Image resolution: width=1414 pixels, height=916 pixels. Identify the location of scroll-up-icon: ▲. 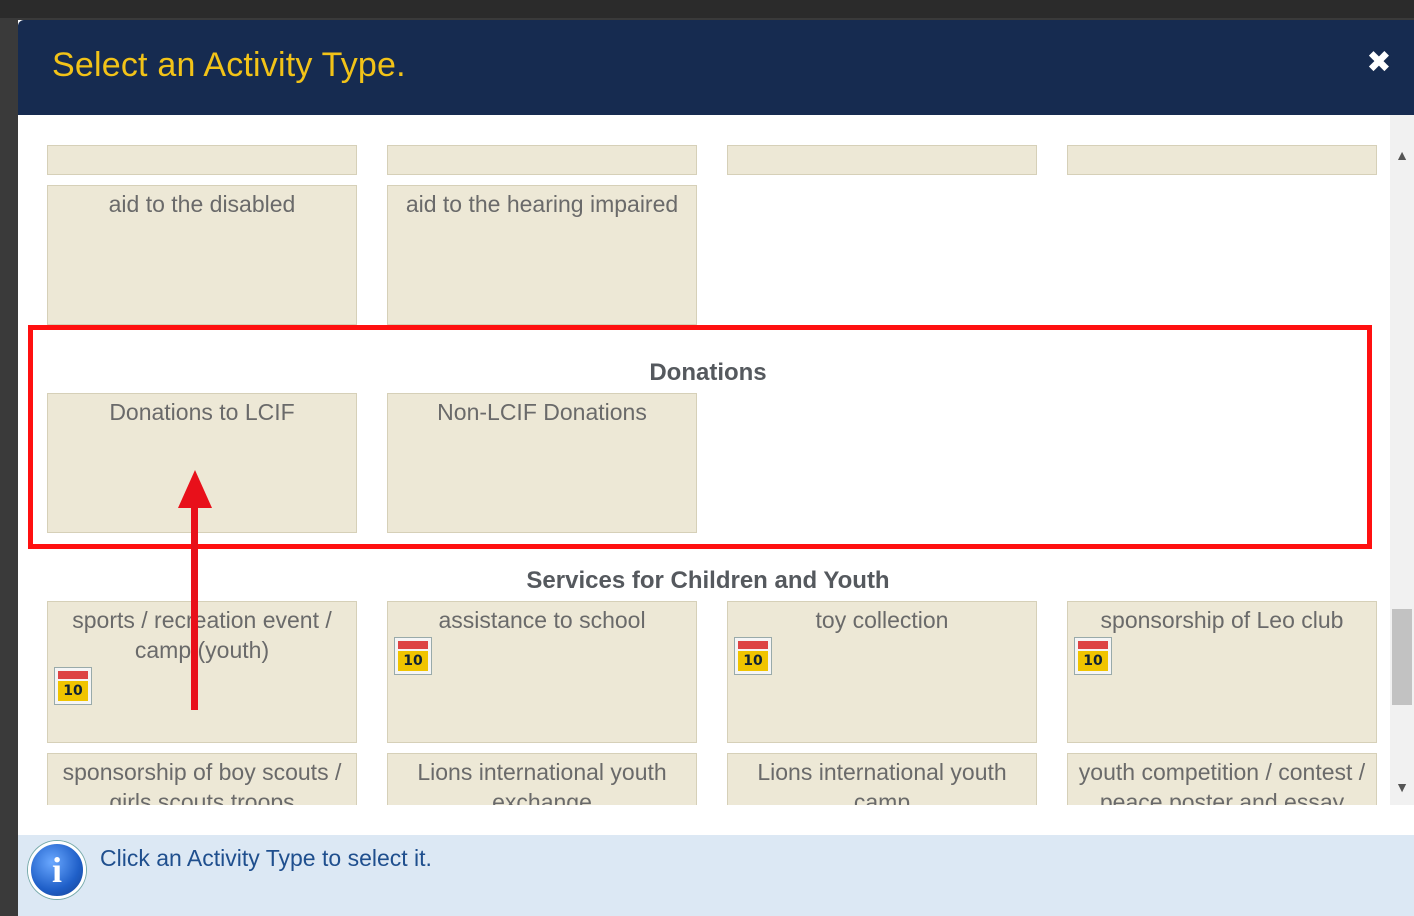
(1402, 155).